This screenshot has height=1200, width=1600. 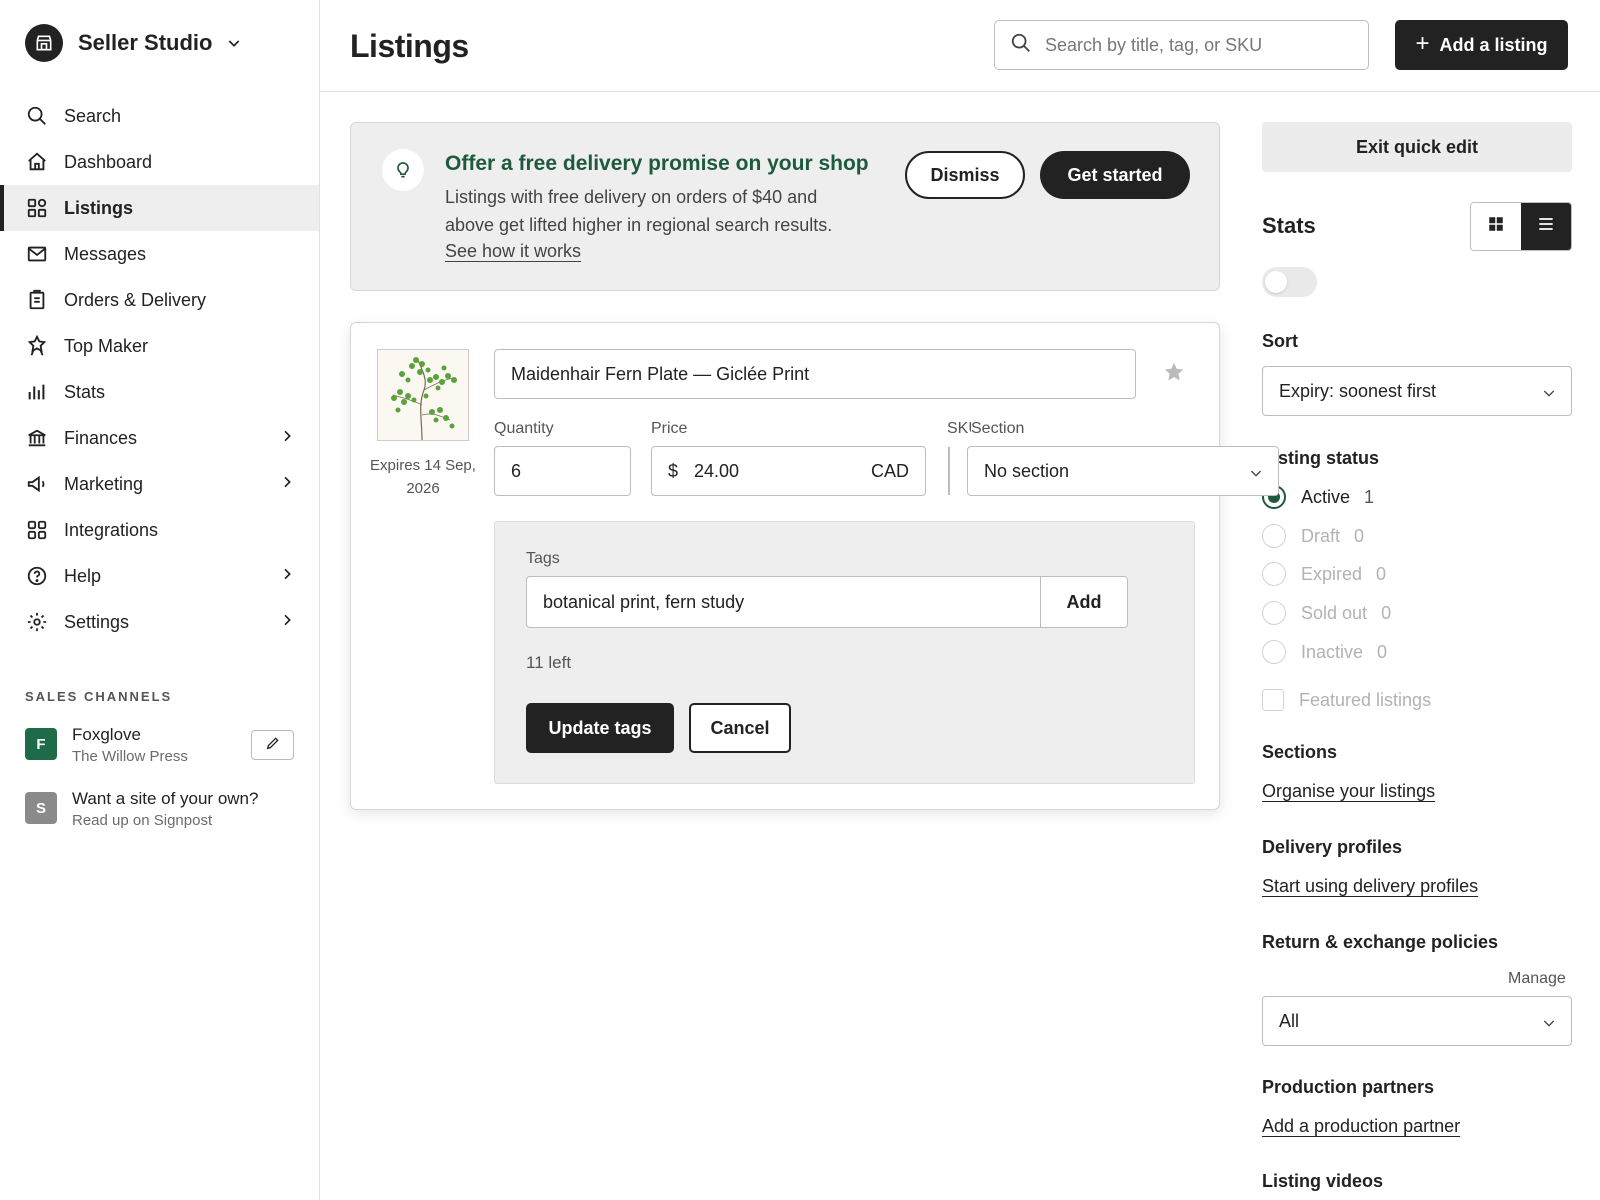 What do you see at coordinates (669, 428) in the screenshot?
I see `price-label: Price` at bounding box center [669, 428].